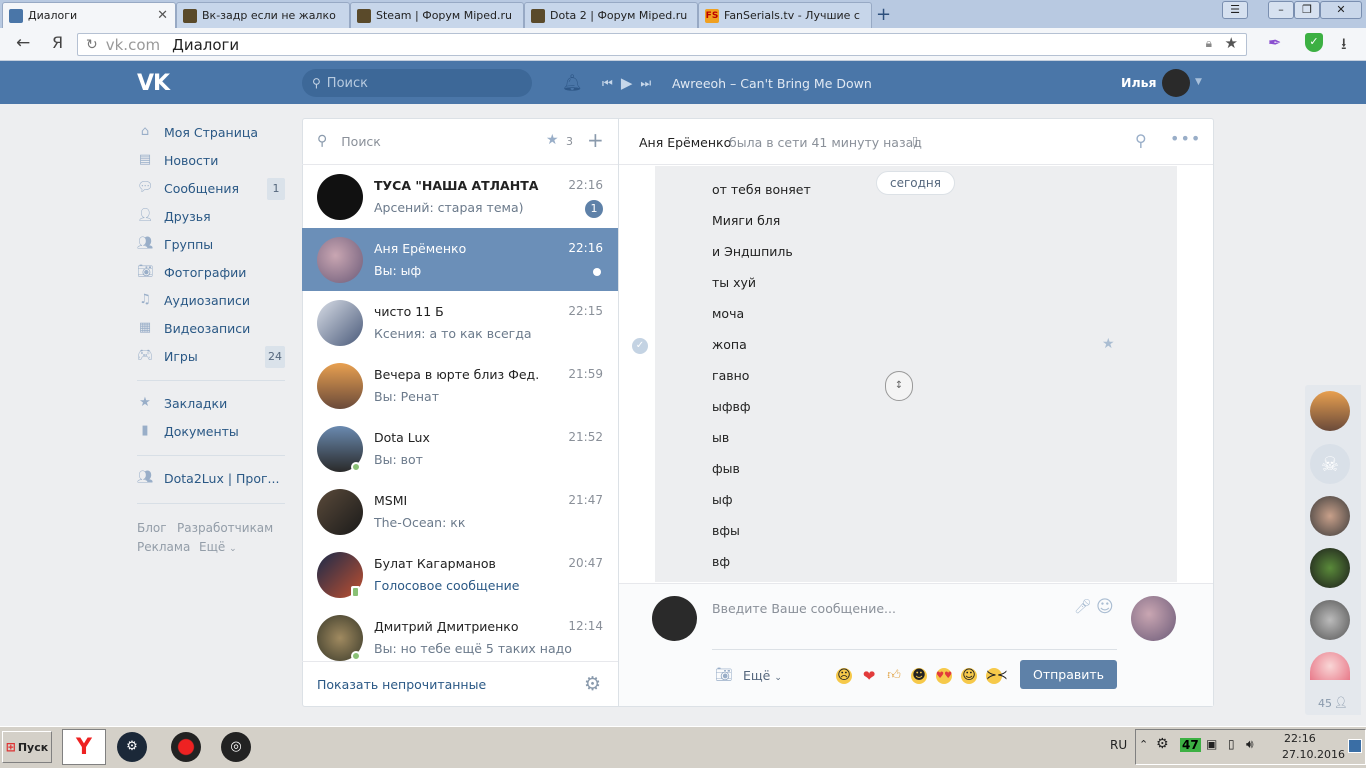  What do you see at coordinates (592, 684) in the screenshot?
I see `settings-gear-icon: ⚙` at bounding box center [592, 684].